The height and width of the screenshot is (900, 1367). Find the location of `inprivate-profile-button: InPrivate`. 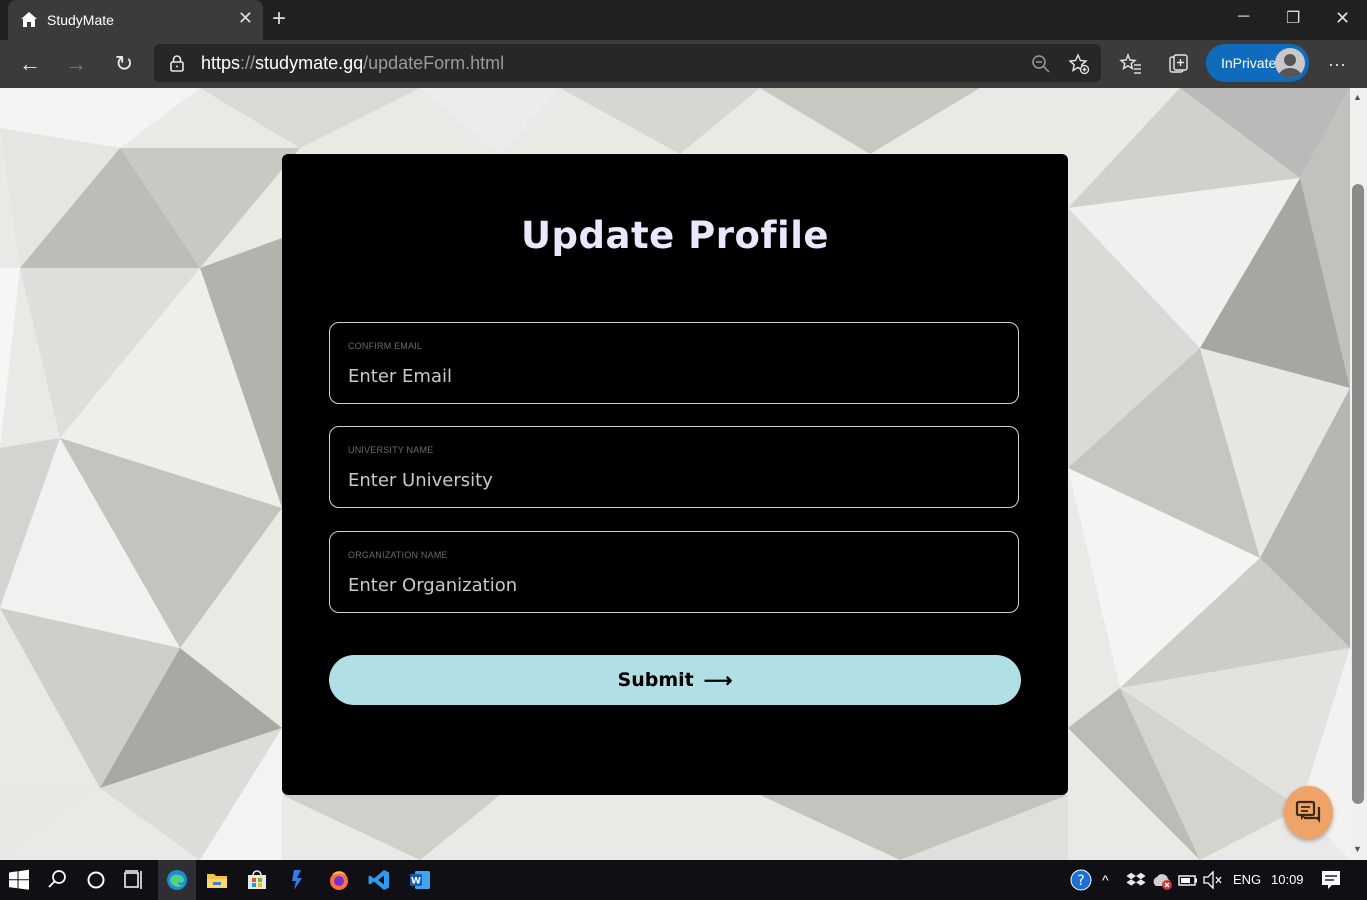

inprivate-profile-button: InPrivate is located at coordinates (1257, 63).